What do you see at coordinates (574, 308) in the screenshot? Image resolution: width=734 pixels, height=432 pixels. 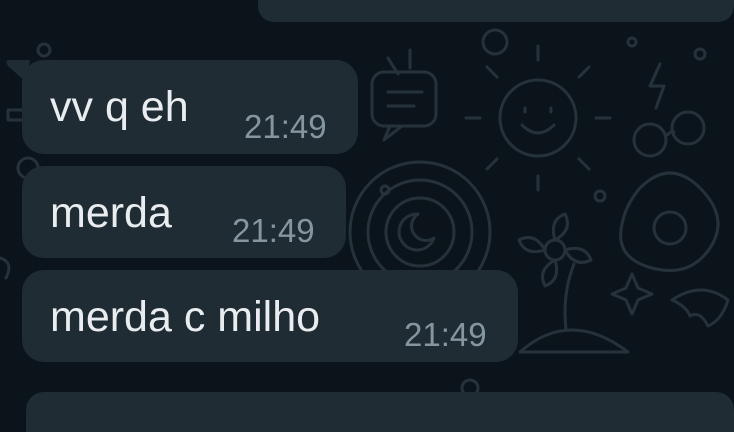 I see `island-doodle` at bounding box center [574, 308].